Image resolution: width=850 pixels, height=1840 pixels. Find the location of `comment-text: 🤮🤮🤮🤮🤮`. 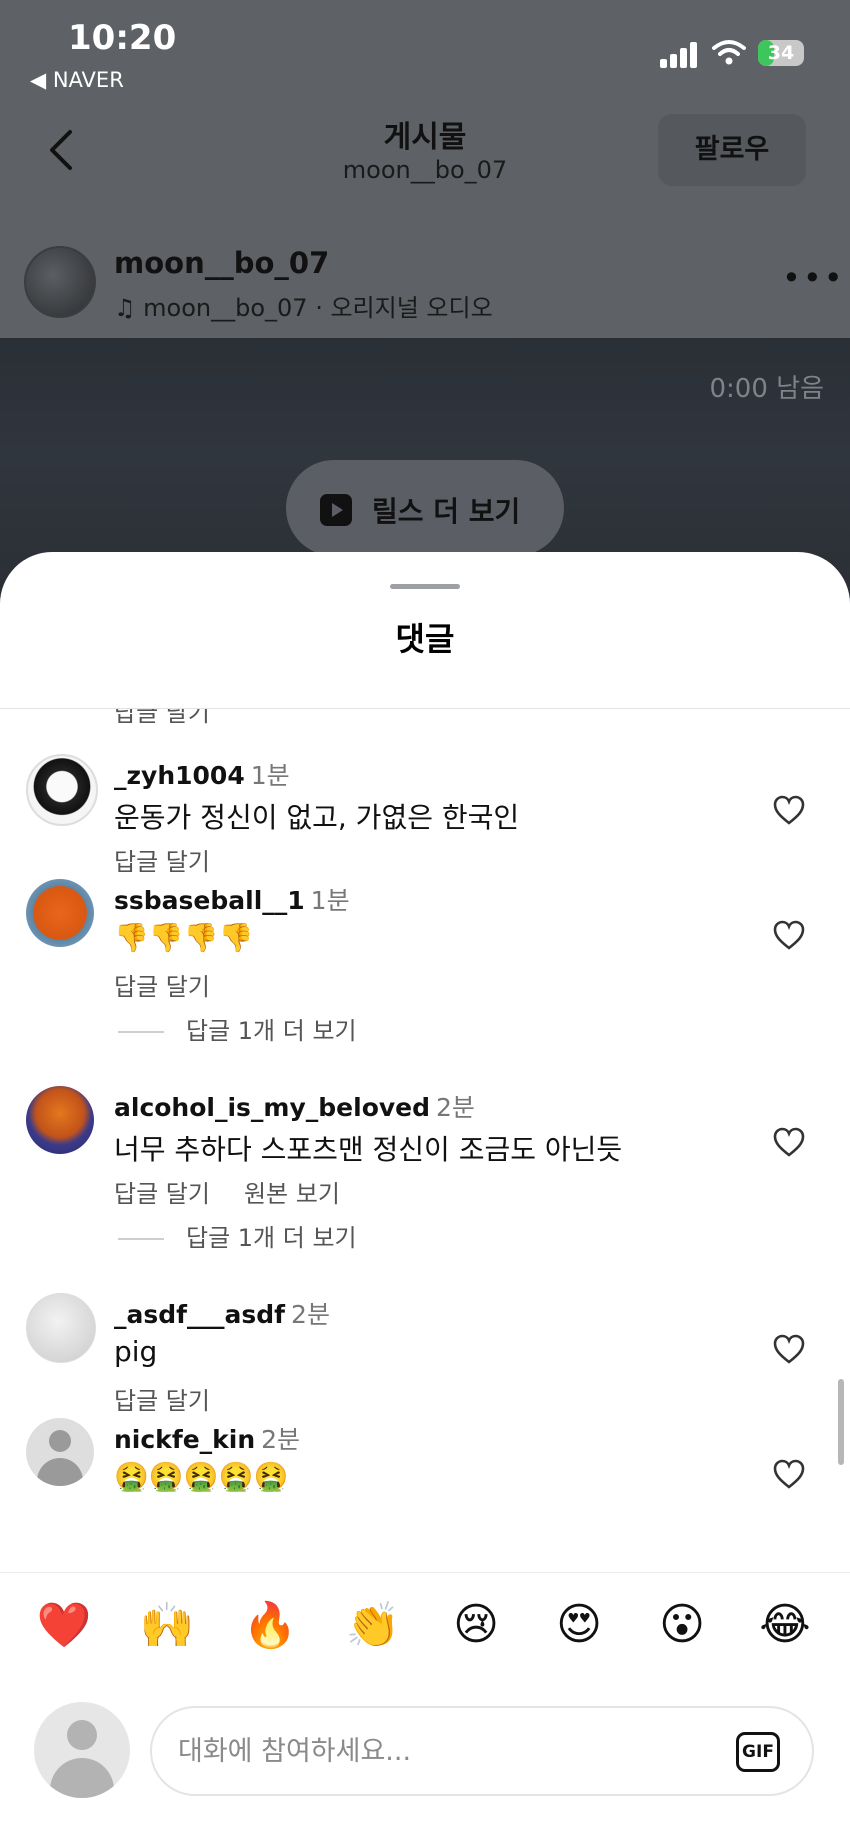

comment-text: 🤮🤮🤮🤮🤮 is located at coordinates (201, 1476).